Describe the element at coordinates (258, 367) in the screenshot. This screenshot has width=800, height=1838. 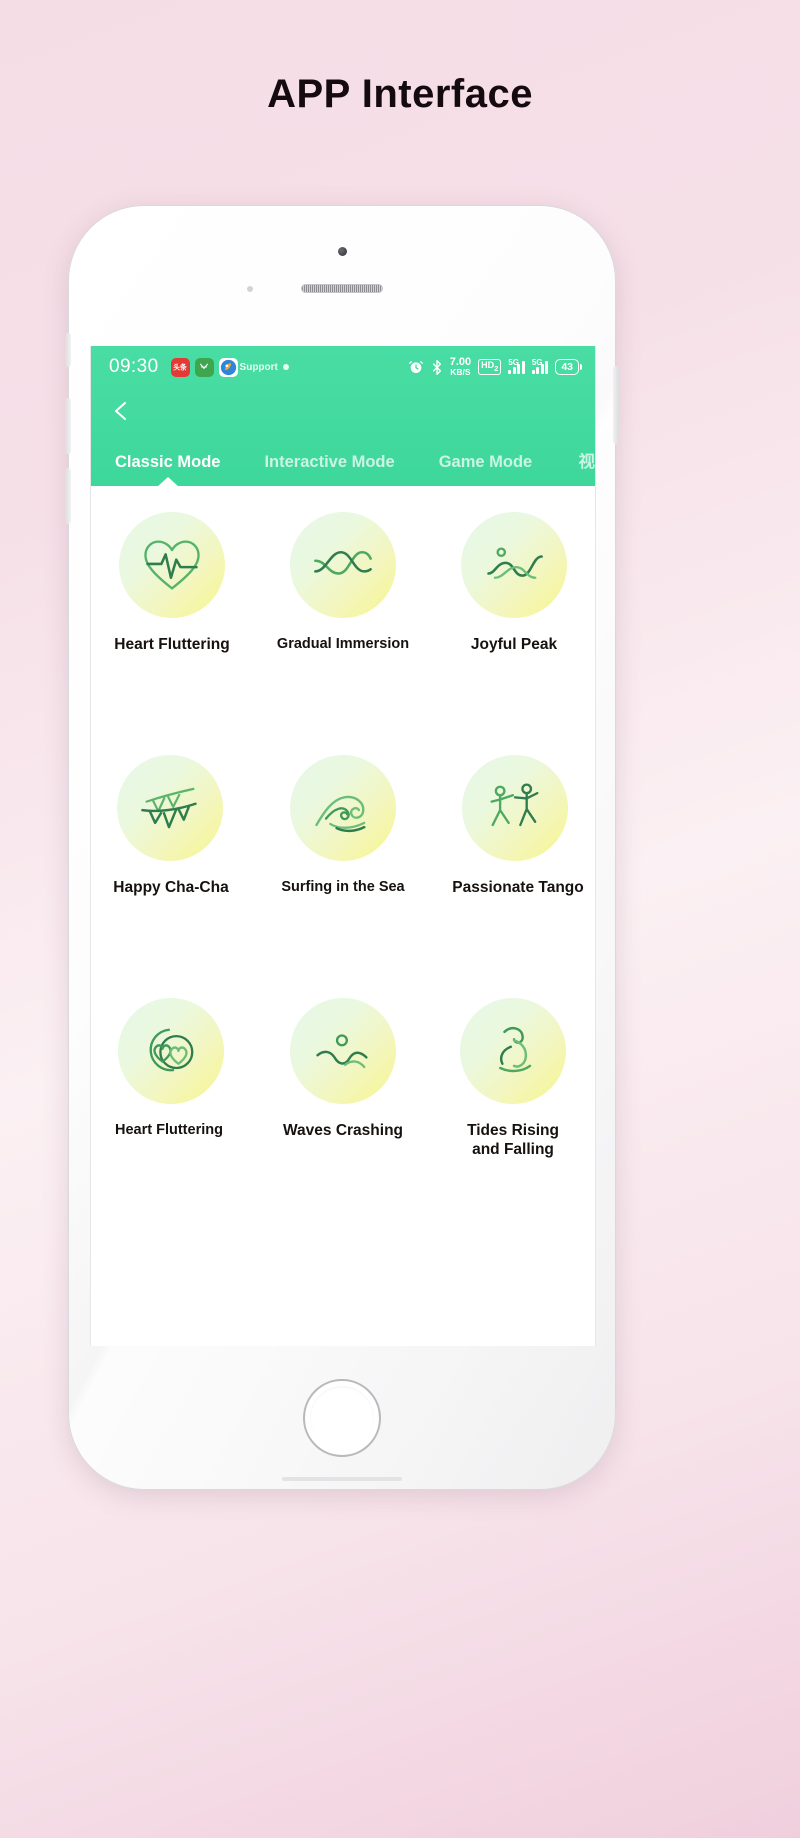
I see `support-label: Support` at that location.